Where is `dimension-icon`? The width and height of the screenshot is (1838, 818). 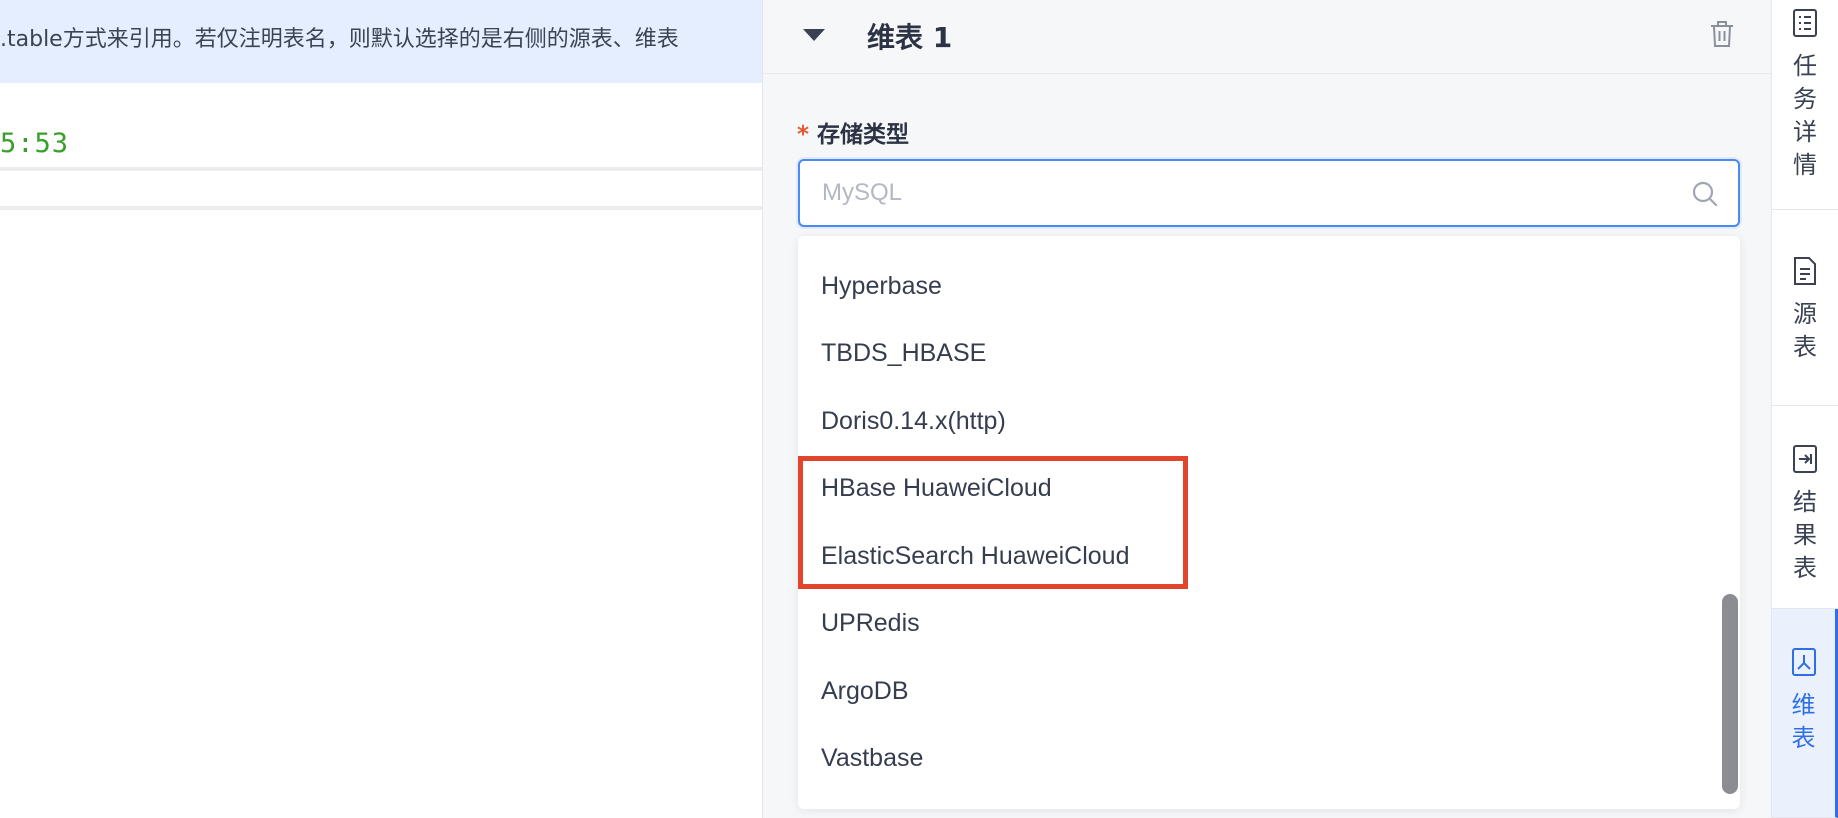 dimension-icon is located at coordinates (1803, 662).